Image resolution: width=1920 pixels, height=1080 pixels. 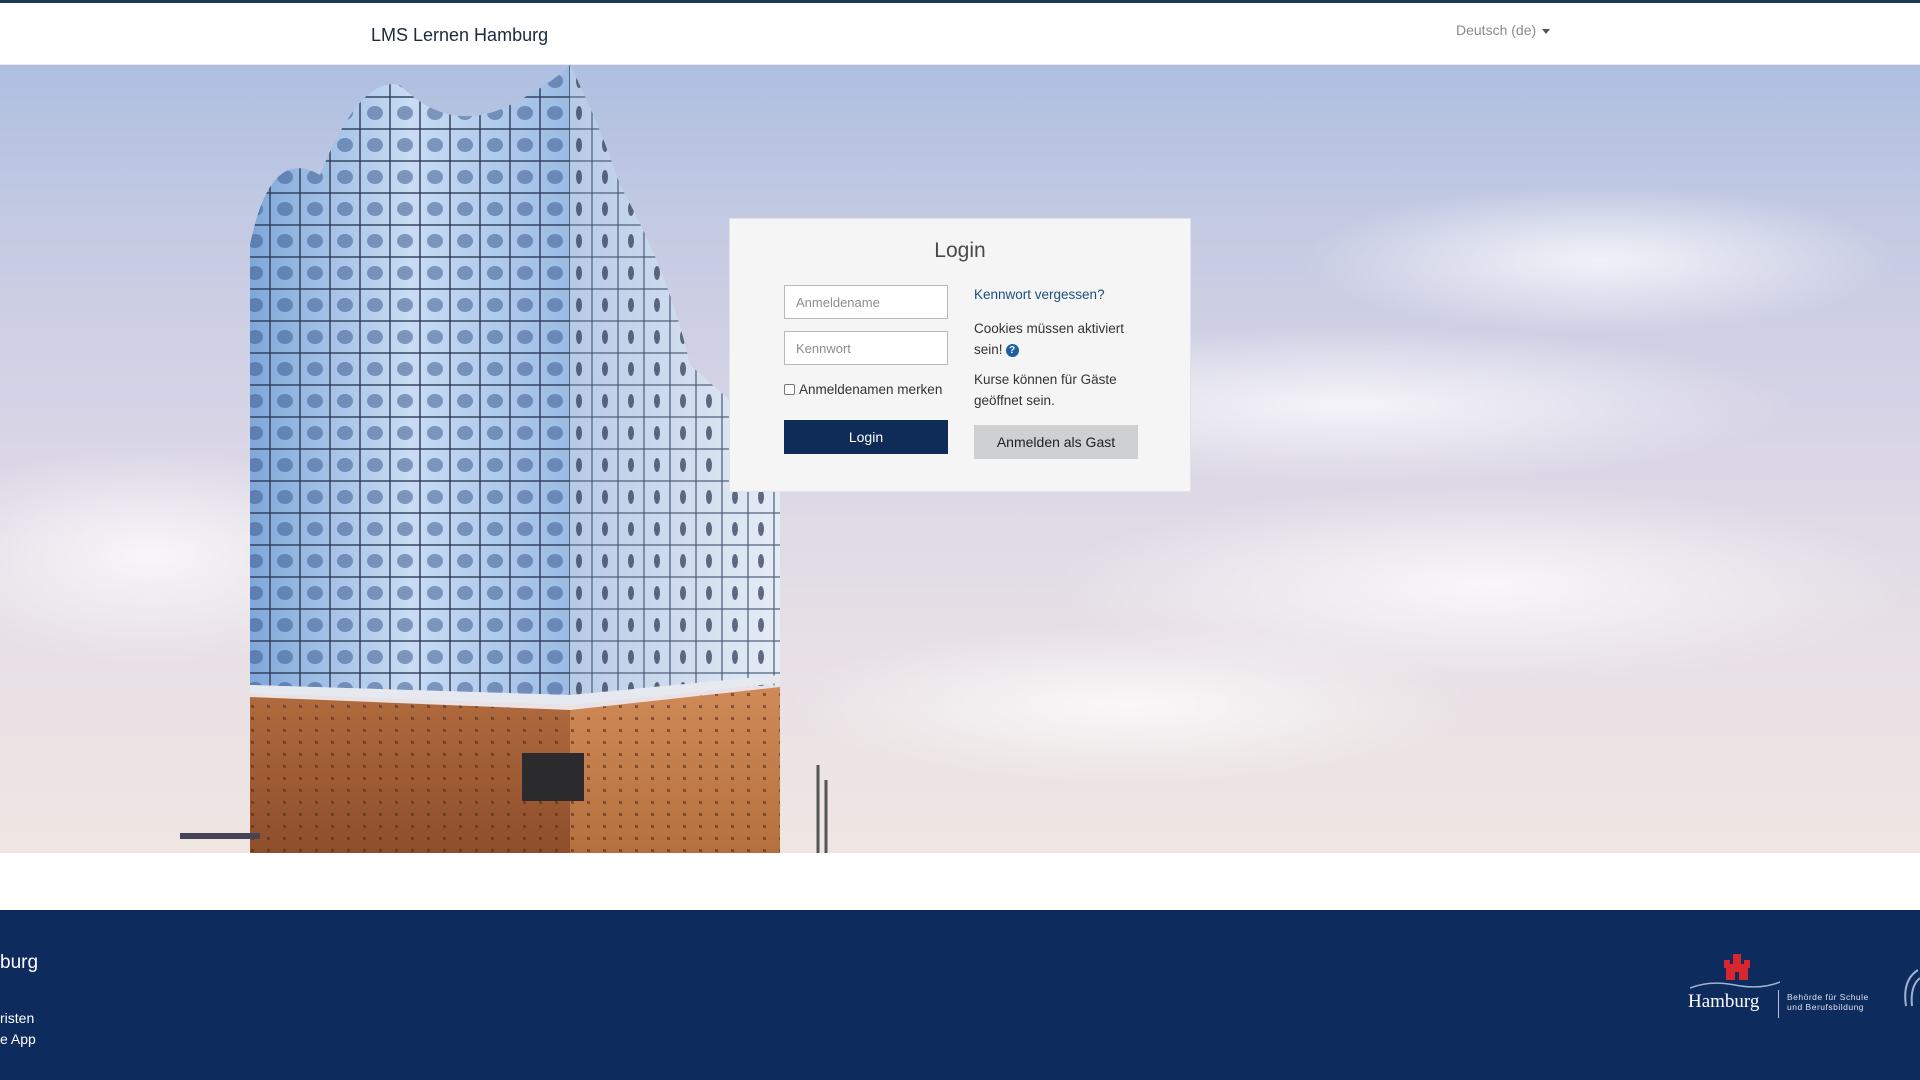 I want to click on guest-line-1: Kurse können für Gäste, so click(x=1045, y=379).